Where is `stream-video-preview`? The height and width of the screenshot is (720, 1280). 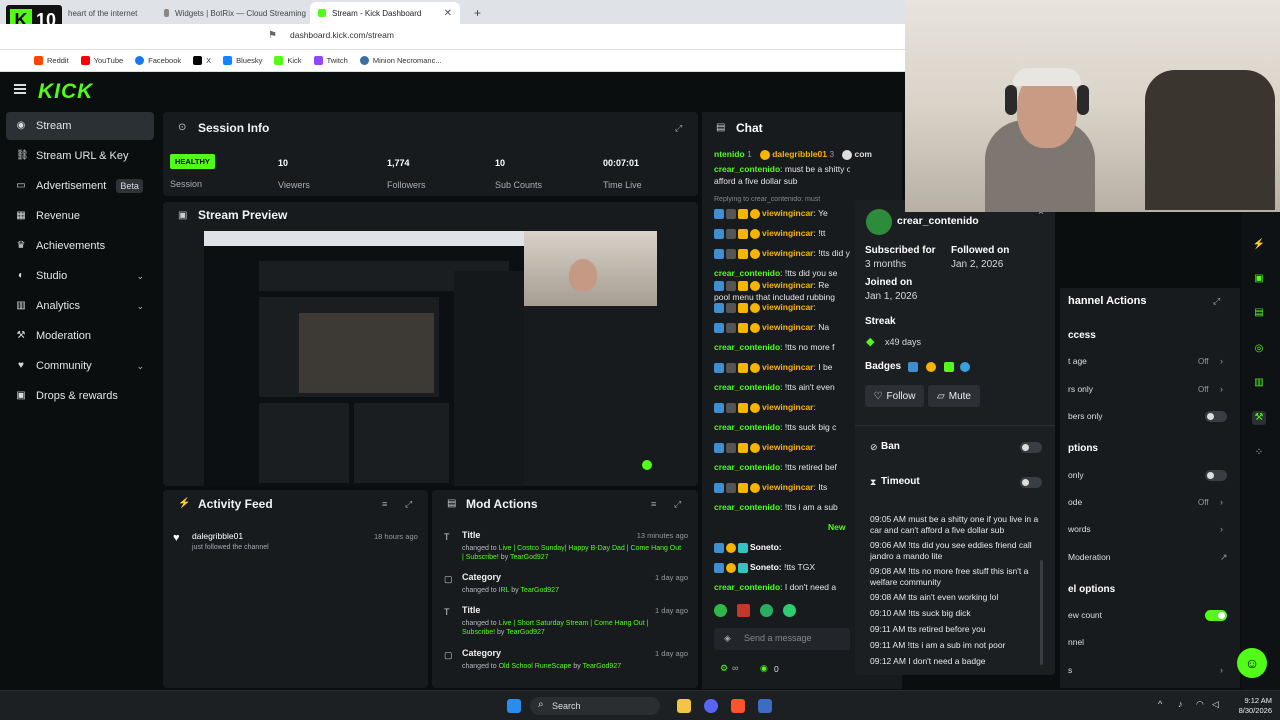 stream-video-preview is located at coordinates (430, 358).